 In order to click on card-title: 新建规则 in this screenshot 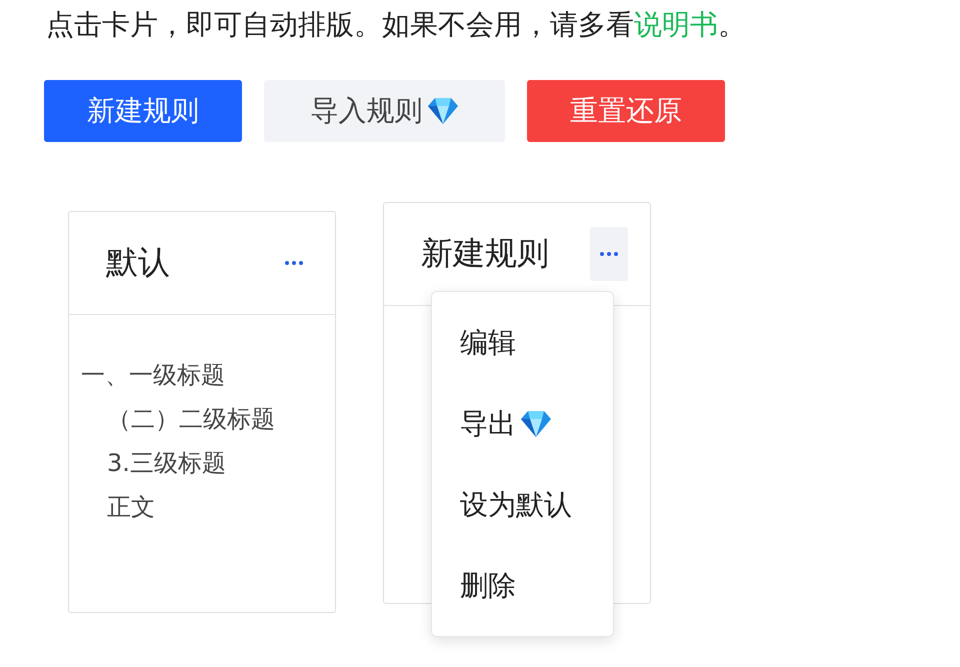, I will do `click(485, 253)`.